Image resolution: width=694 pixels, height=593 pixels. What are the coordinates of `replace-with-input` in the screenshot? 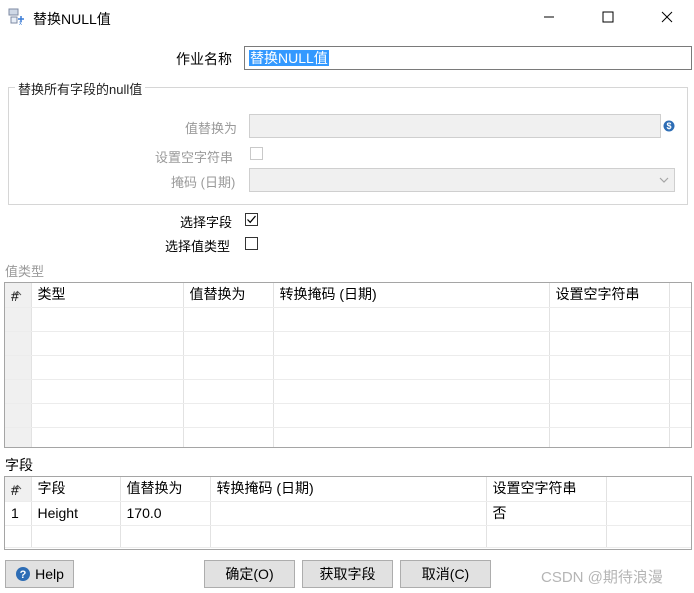 It's located at (455, 126).